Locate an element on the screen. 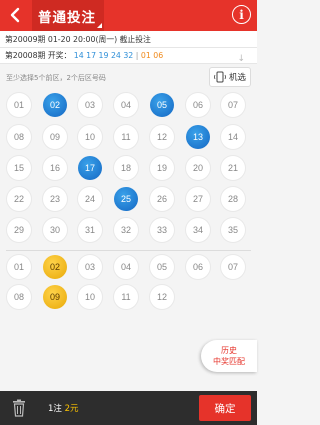 The height and width of the screenshot is (425, 320). selection-hint: 至少选择5个前区，2个后区号码 is located at coordinates (56, 78).